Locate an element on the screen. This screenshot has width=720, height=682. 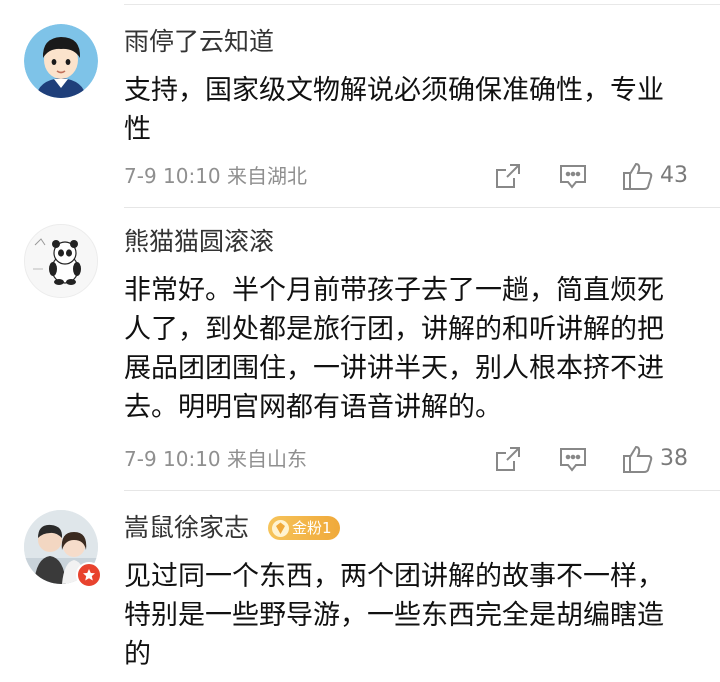
badge-gem-icon is located at coordinates (280, 528).